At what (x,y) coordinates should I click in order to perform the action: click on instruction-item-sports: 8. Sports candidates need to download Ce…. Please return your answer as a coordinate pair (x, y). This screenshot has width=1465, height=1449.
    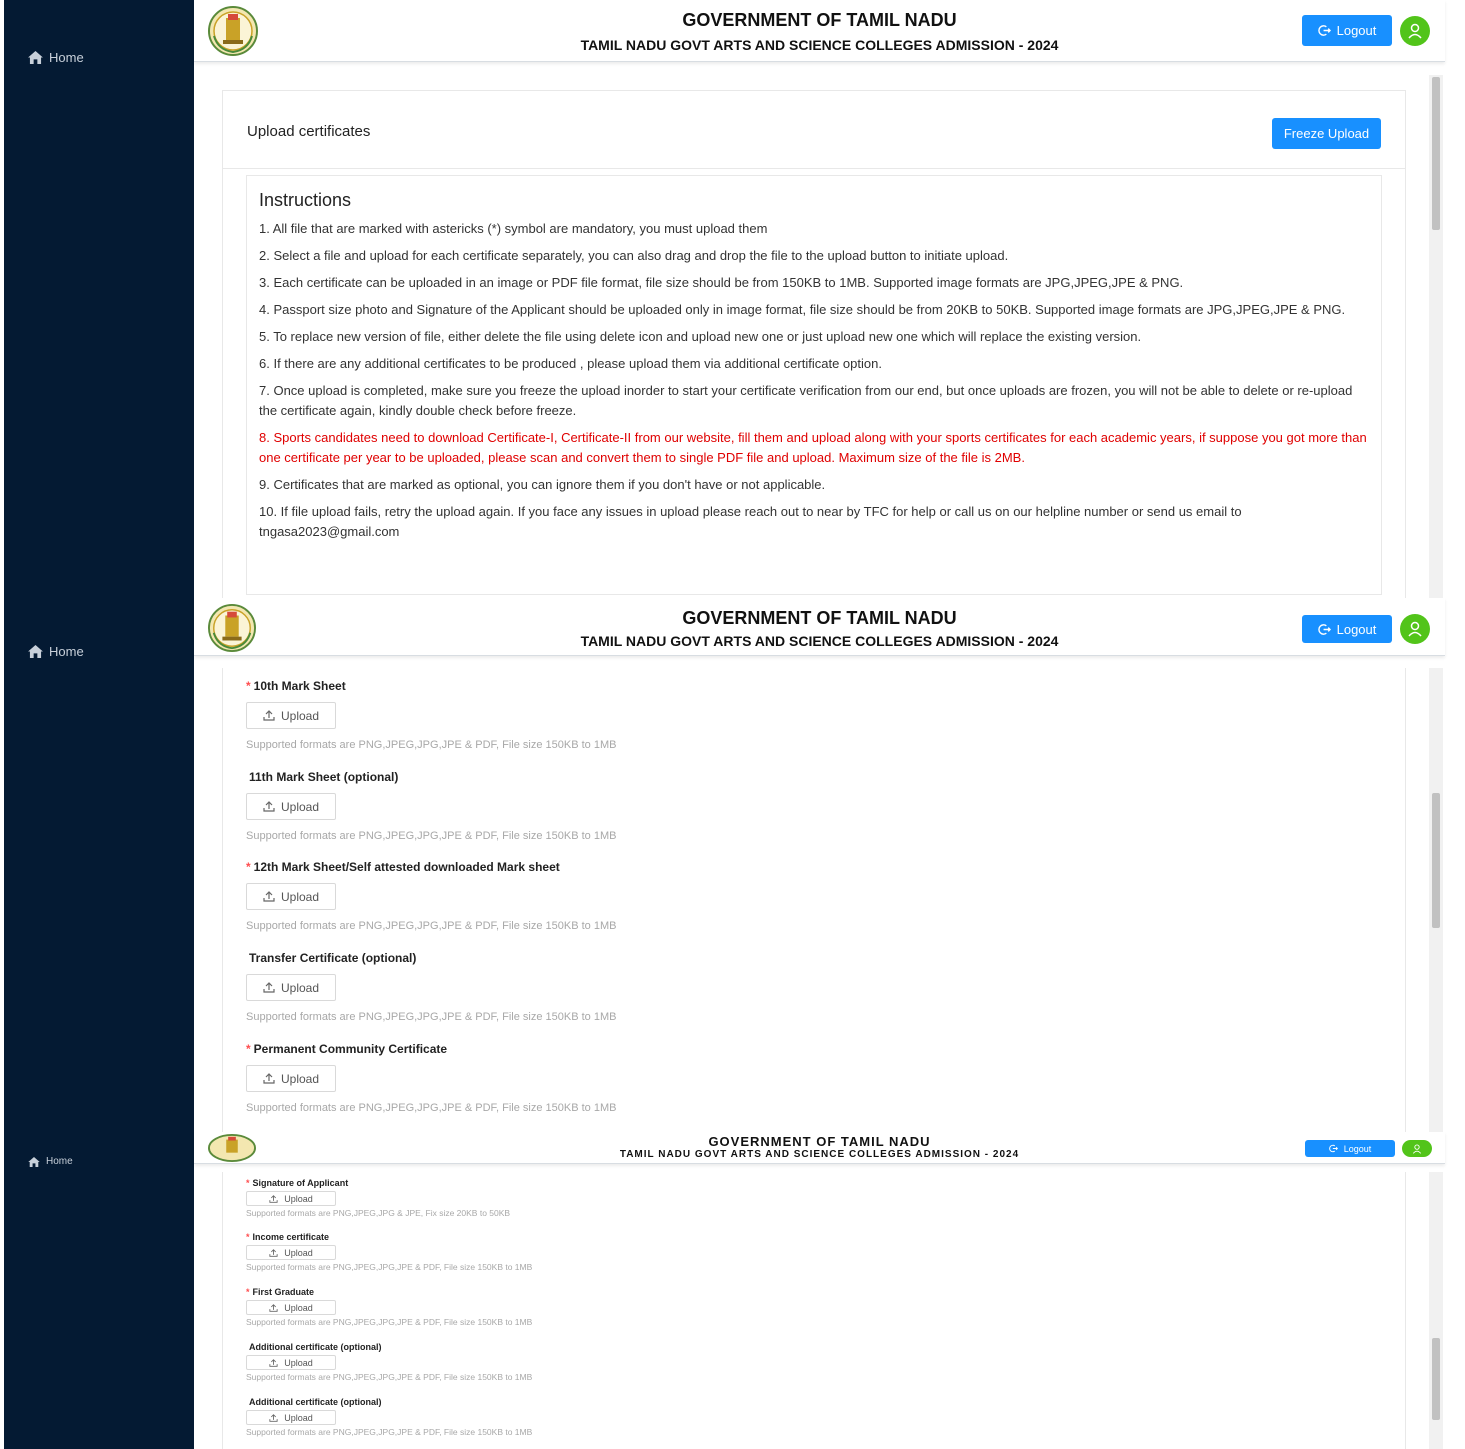
    Looking at the image, I should click on (813, 447).